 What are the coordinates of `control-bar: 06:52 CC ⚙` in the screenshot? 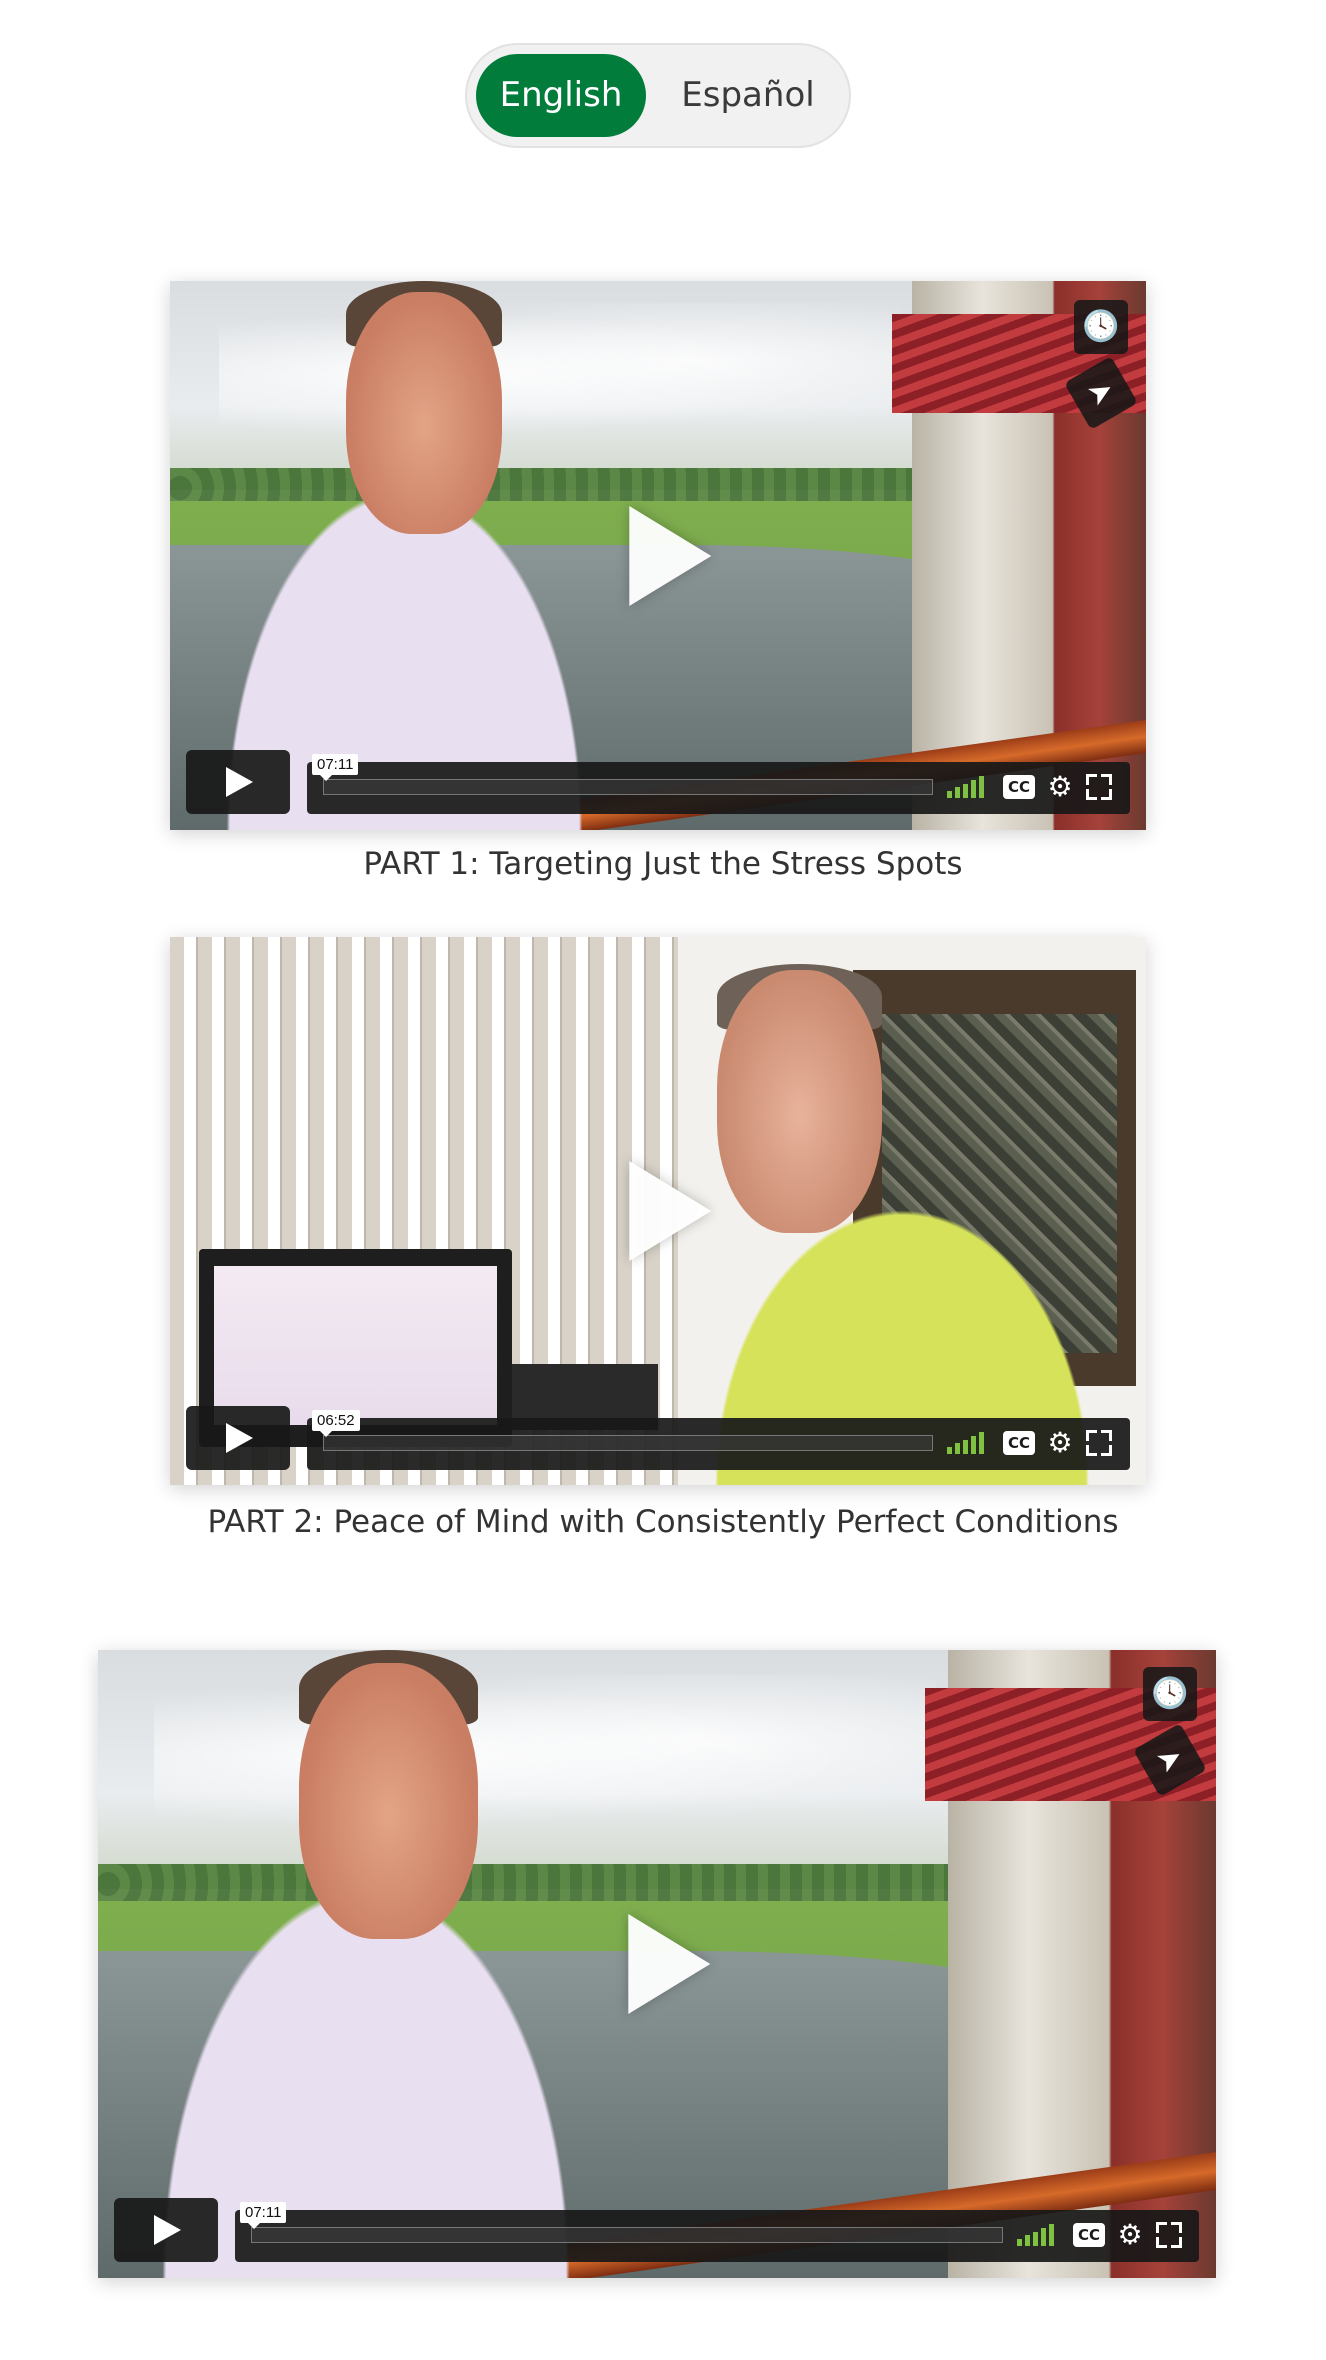 It's located at (718, 1440).